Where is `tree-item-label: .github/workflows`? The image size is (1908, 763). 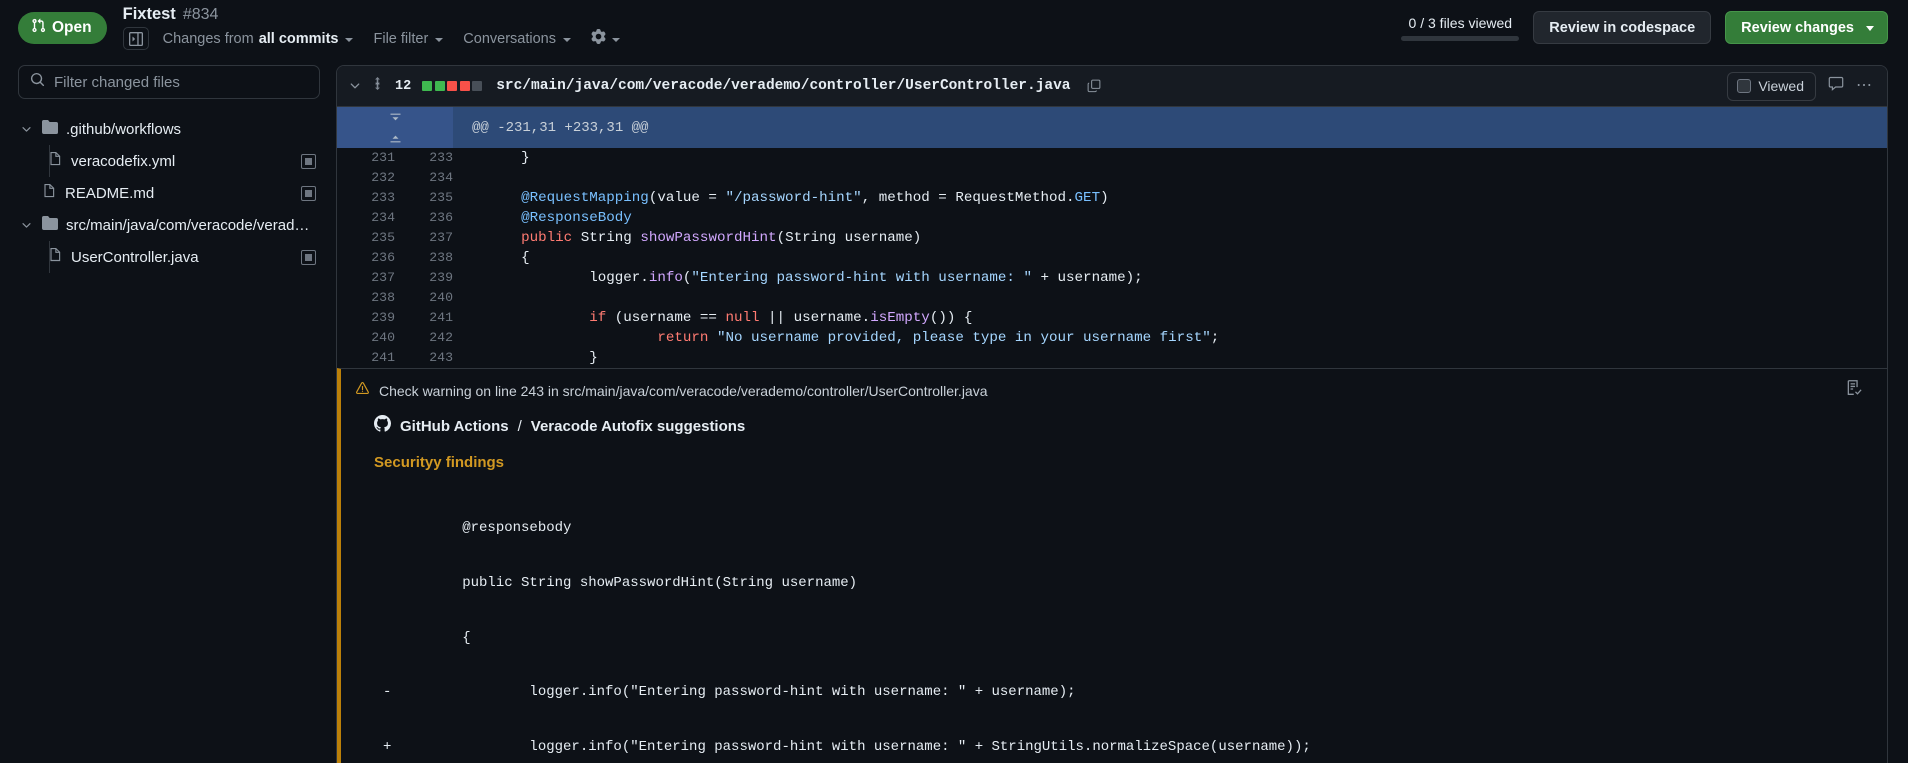 tree-item-label: .github/workflows is located at coordinates (124, 129).